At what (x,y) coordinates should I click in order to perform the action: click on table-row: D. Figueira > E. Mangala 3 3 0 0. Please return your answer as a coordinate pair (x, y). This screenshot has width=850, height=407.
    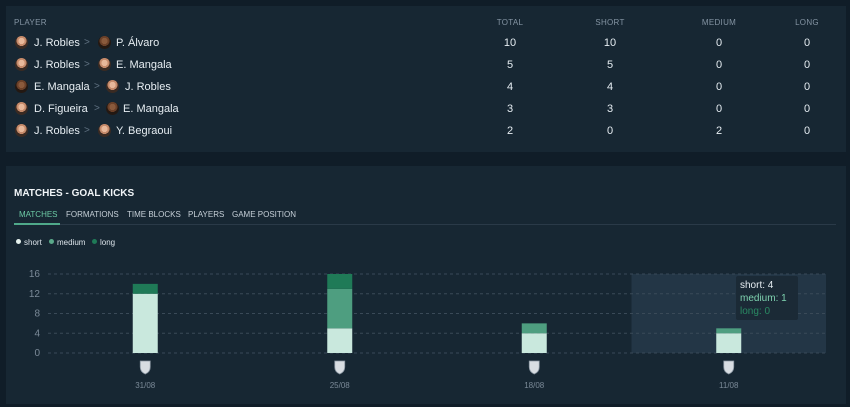
    Looking at the image, I should click on (426, 110).